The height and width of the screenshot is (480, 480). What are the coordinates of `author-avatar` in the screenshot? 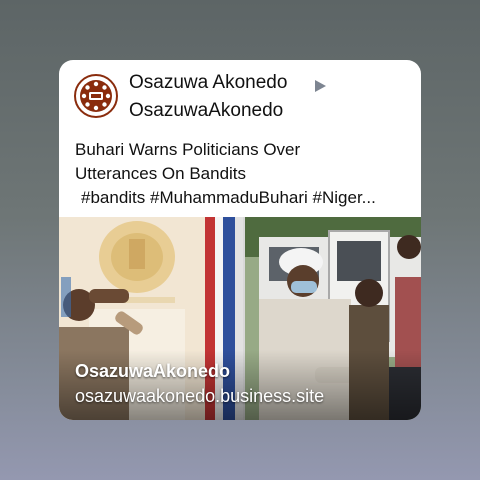 It's located at (96, 96).